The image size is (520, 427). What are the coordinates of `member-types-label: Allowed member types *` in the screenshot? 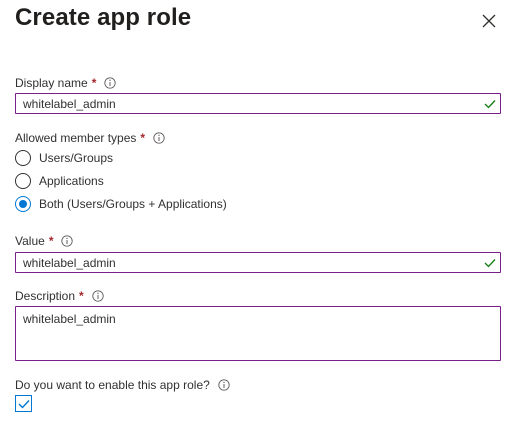 It's located at (90, 138).